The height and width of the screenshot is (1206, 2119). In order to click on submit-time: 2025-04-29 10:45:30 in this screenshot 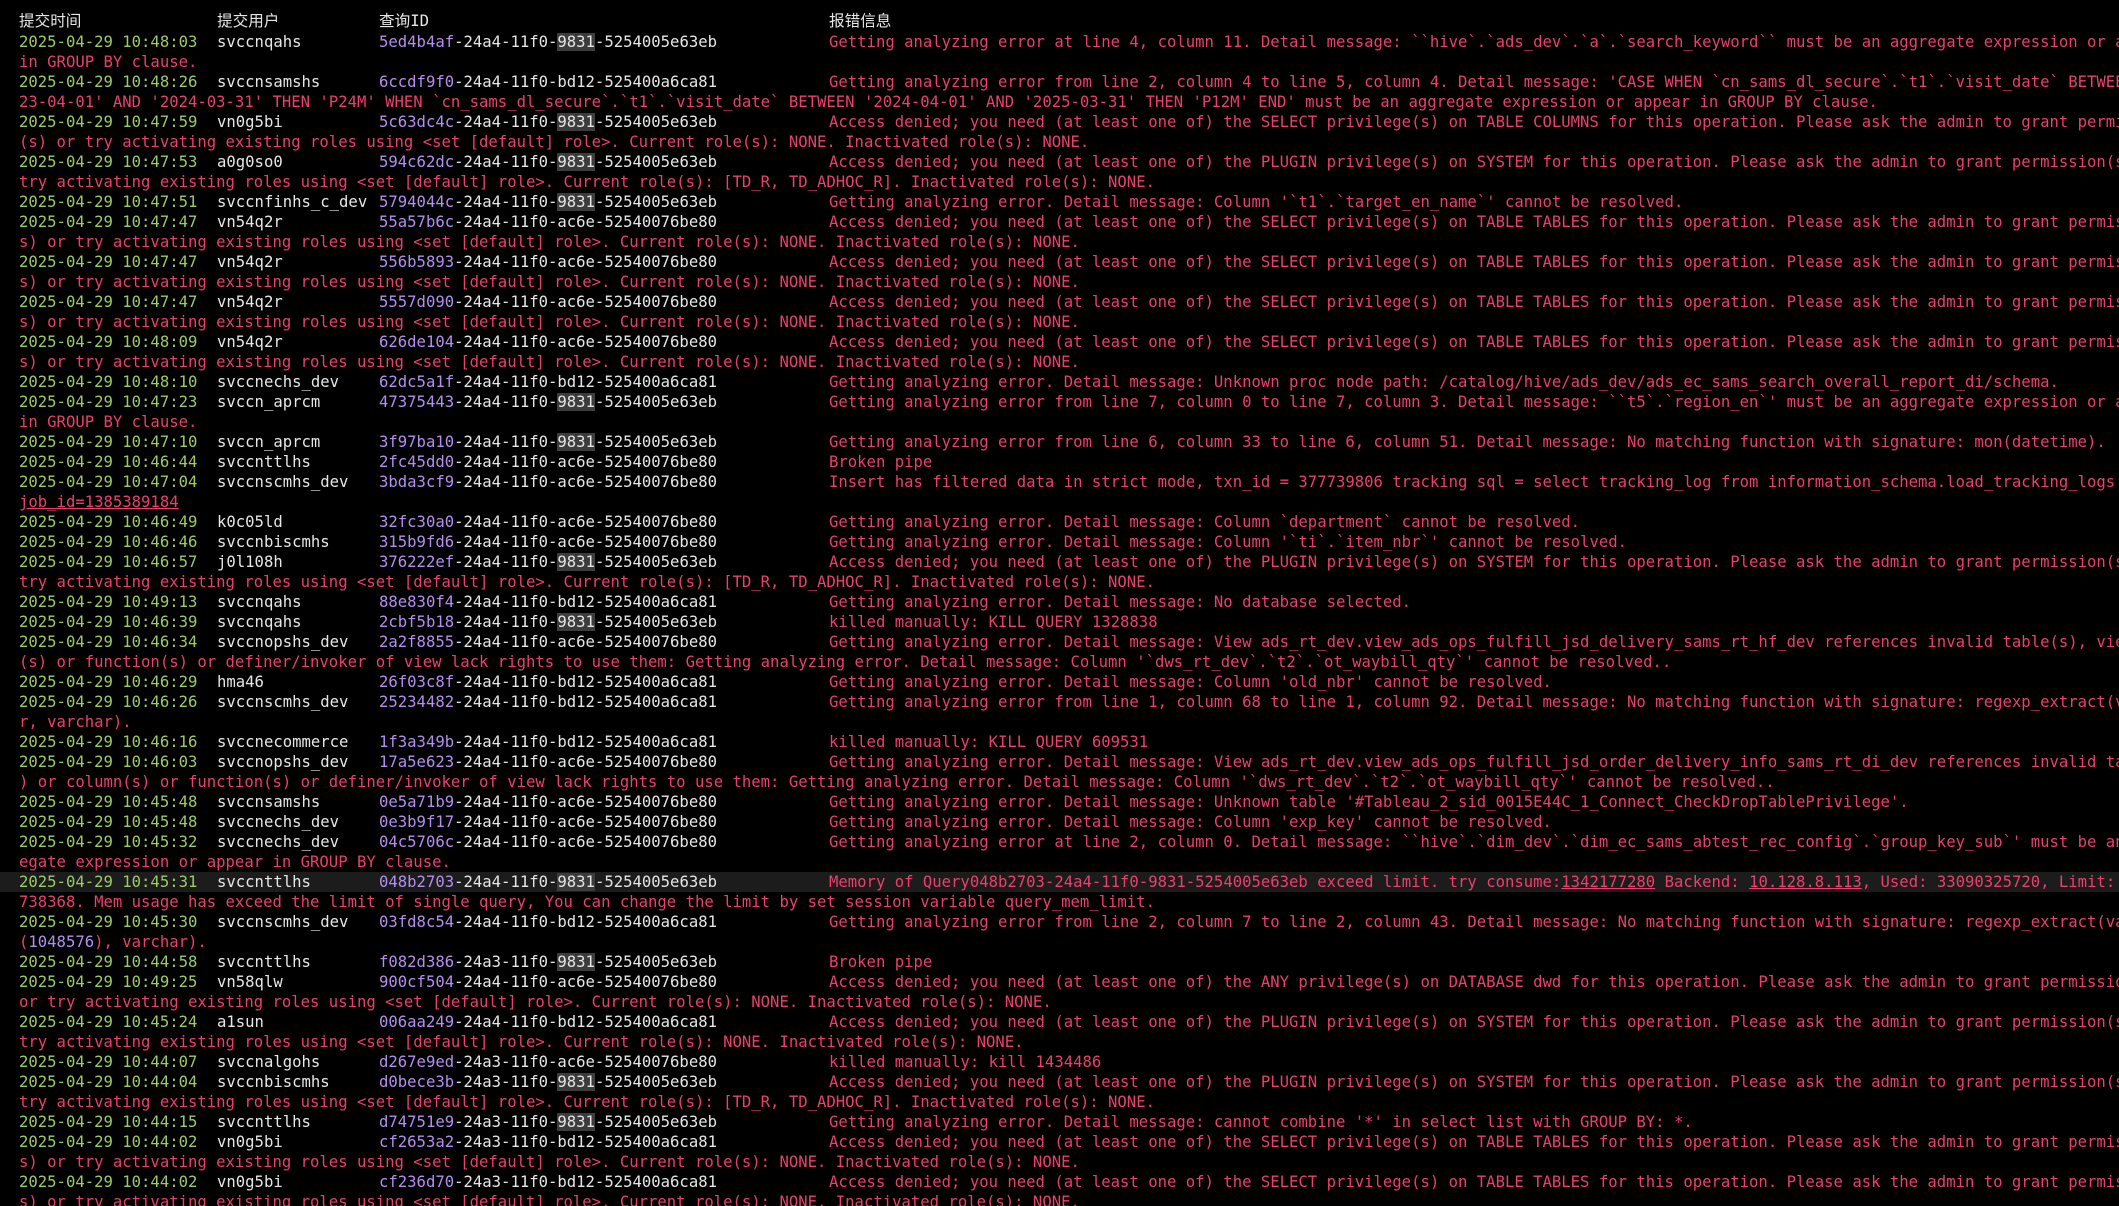, I will do `click(108, 922)`.